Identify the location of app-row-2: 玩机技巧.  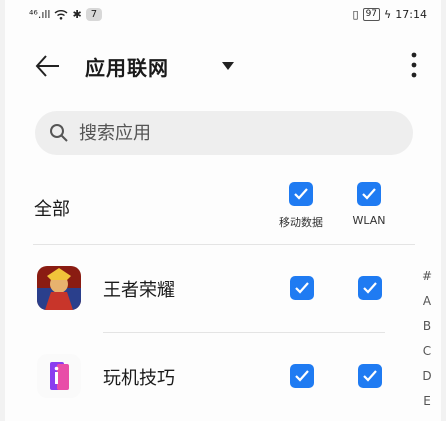
(210, 376).